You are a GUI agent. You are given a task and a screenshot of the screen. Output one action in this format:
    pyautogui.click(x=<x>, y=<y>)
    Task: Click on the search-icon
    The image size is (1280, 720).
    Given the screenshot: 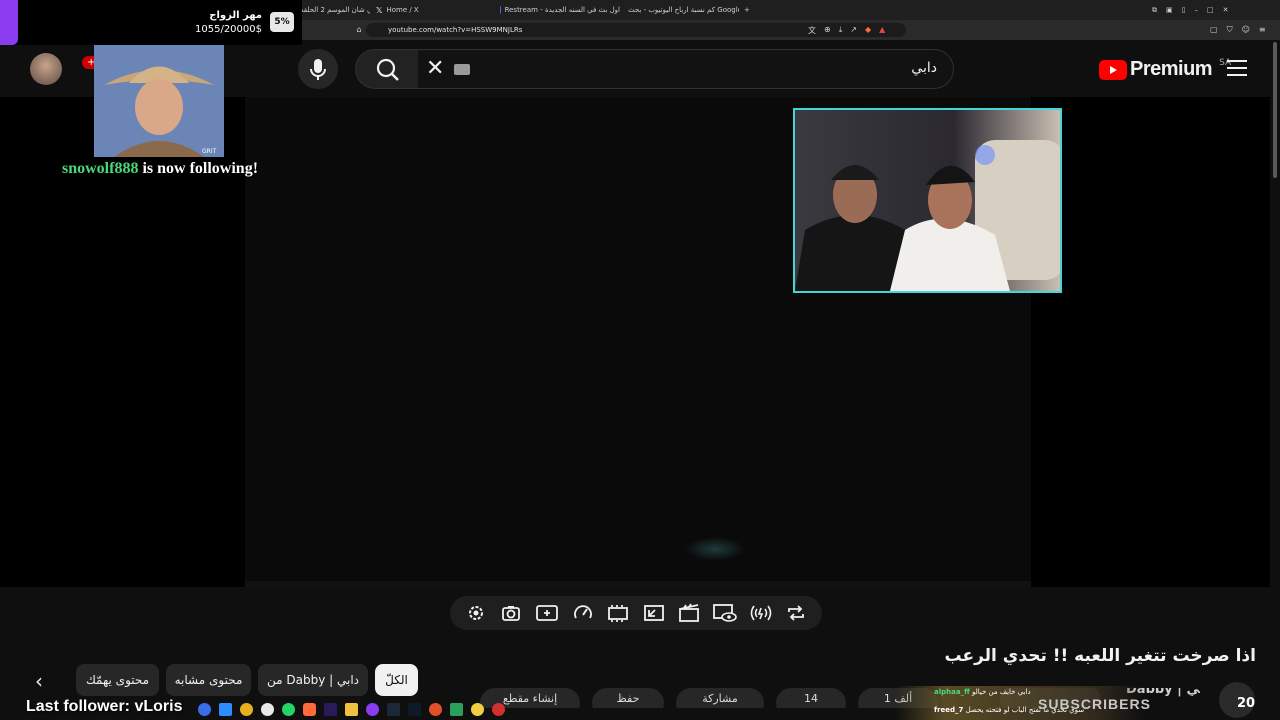 What is the action you would take?
    pyautogui.click(x=387, y=69)
    